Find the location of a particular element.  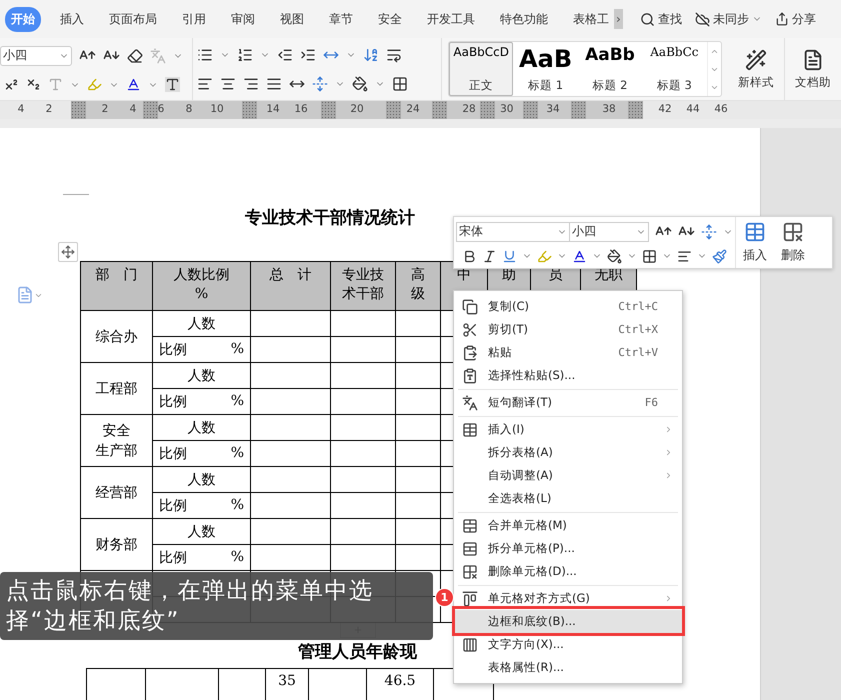

table-icon is located at coordinates (755, 232).